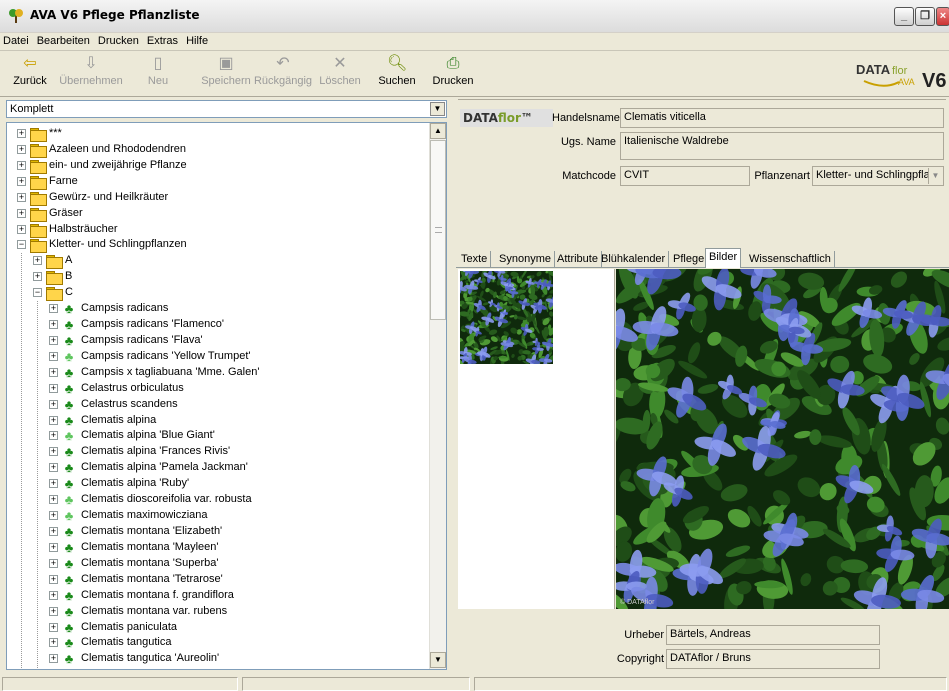 This screenshot has width=949, height=691. I want to click on search-button: 🔍︎ Suchen, so click(397, 74).